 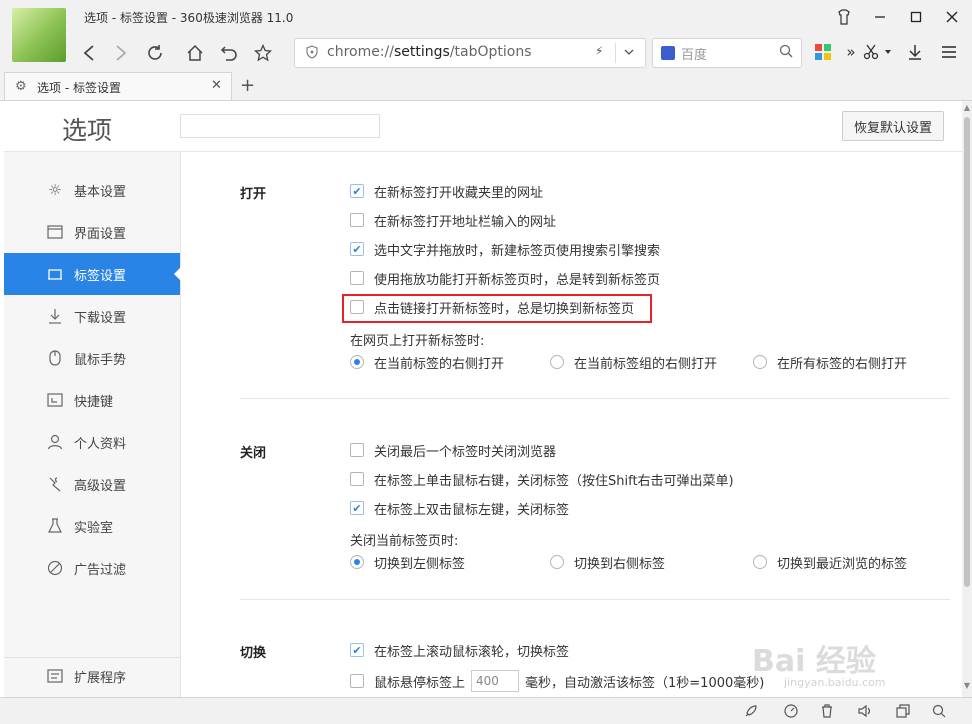 What do you see at coordinates (253, 453) in the screenshot?
I see `section-close-label: 关闭` at bounding box center [253, 453].